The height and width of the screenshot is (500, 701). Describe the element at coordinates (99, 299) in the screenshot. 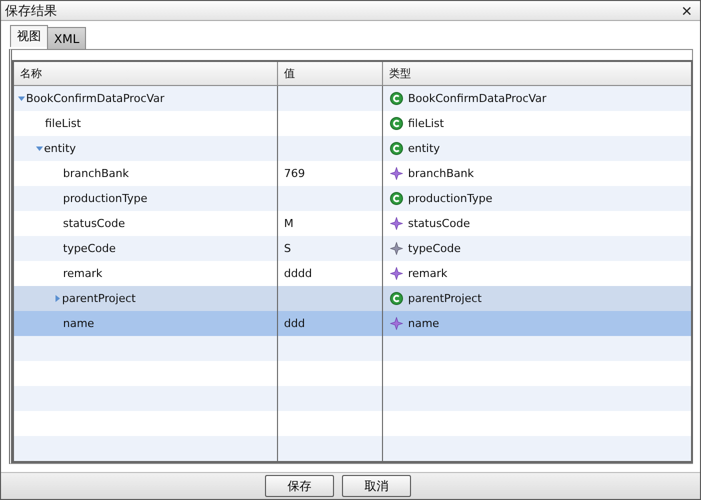

I see `name-text: parentProject` at that location.